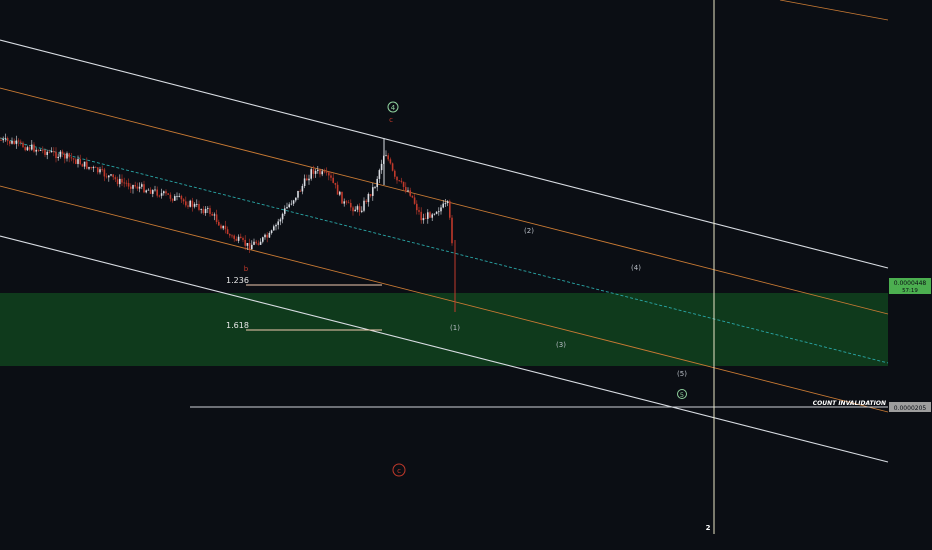 The width and height of the screenshot is (932, 550). What do you see at coordinates (237, 280) in the screenshot?
I see `fib-1236-label: 1.236` at bounding box center [237, 280].